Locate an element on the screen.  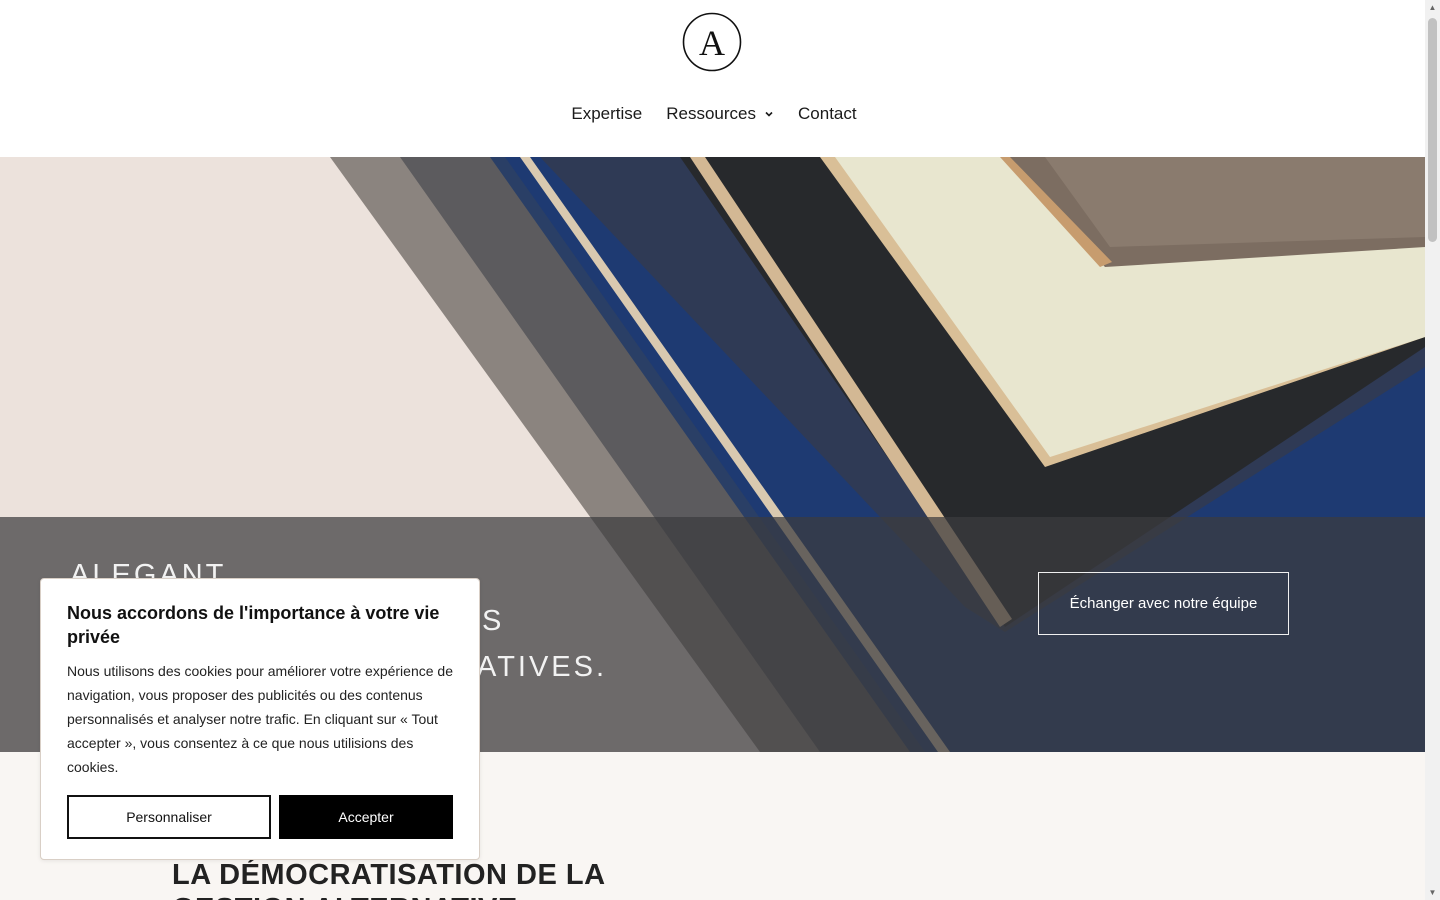
nav-item-ressources: Ressources is located at coordinates (720, 114).